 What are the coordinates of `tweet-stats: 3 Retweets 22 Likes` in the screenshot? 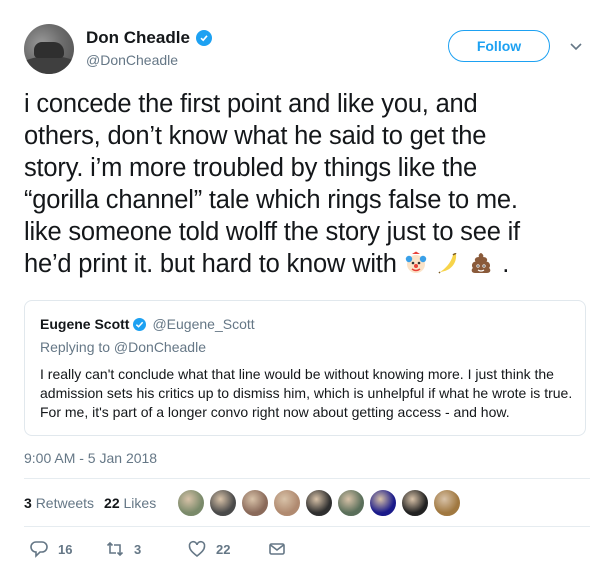 It's located at (90, 503).